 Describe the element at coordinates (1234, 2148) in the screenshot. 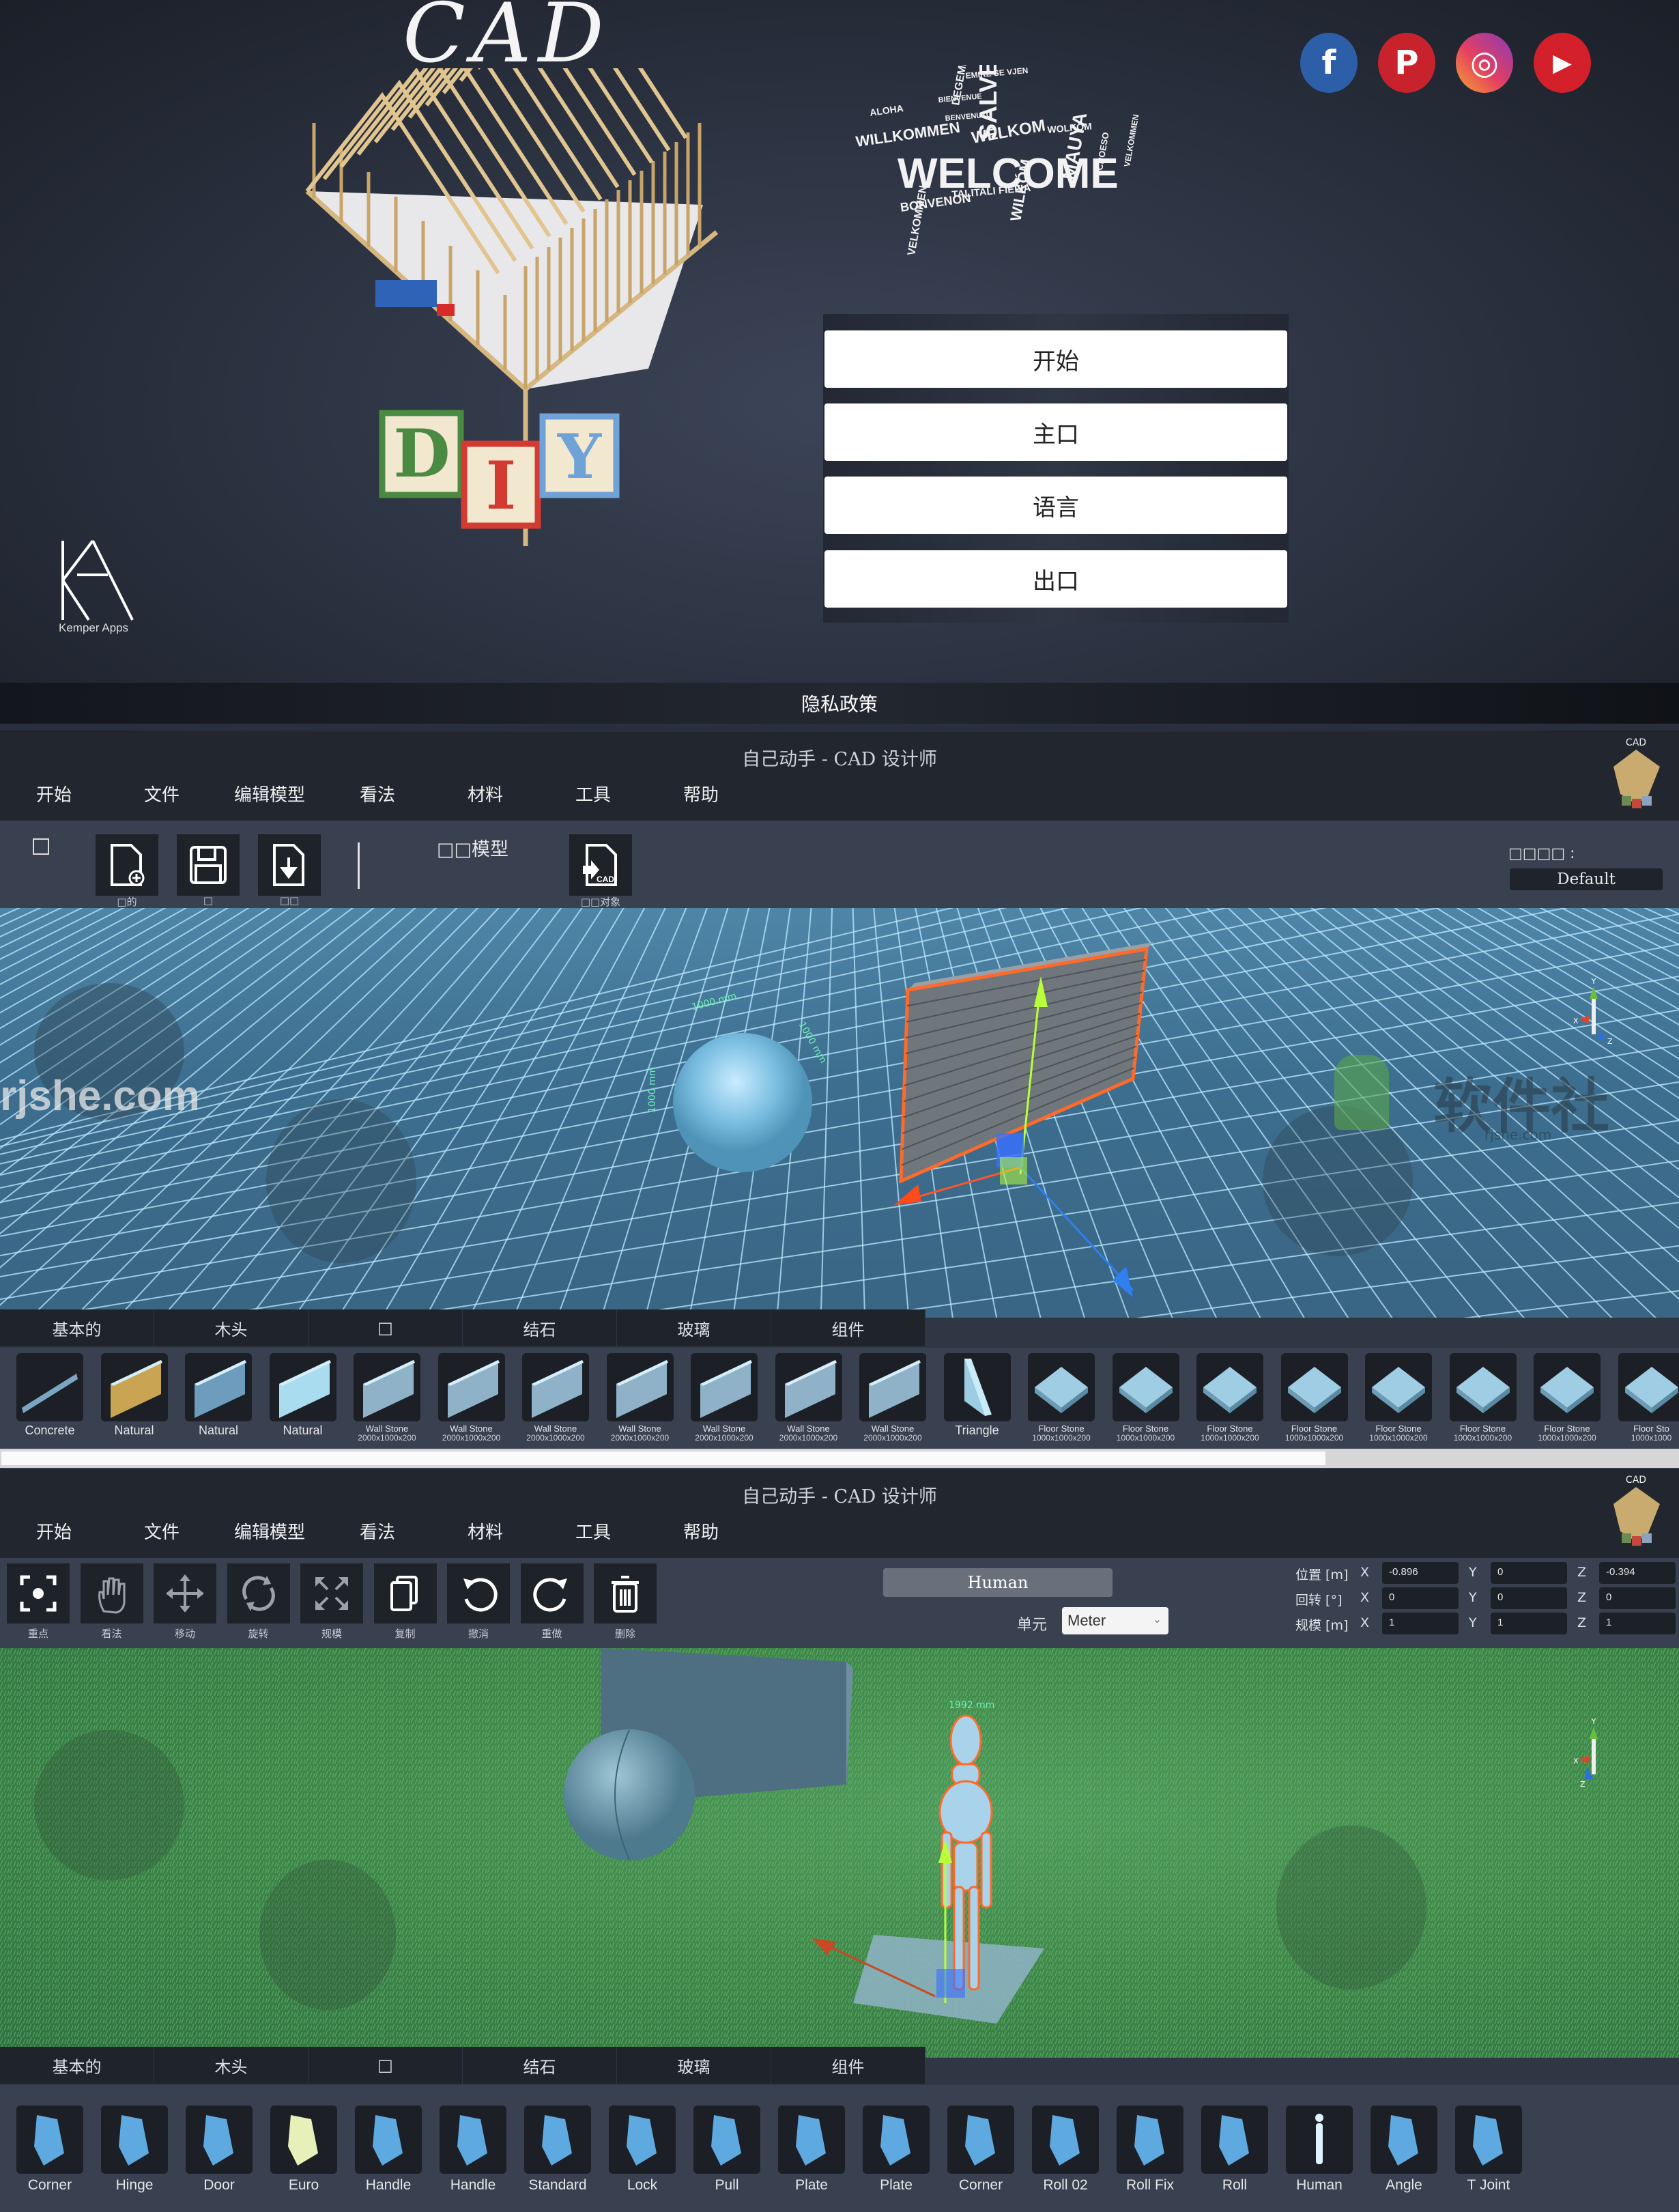

I see `component-item: Roll` at that location.